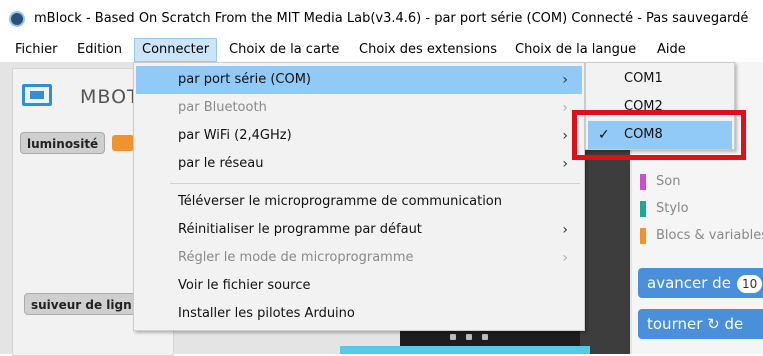  What do you see at coordinates (749, 283) in the screenshot?
I see `forward-value-input: 10` at bounding box center [749, 283].